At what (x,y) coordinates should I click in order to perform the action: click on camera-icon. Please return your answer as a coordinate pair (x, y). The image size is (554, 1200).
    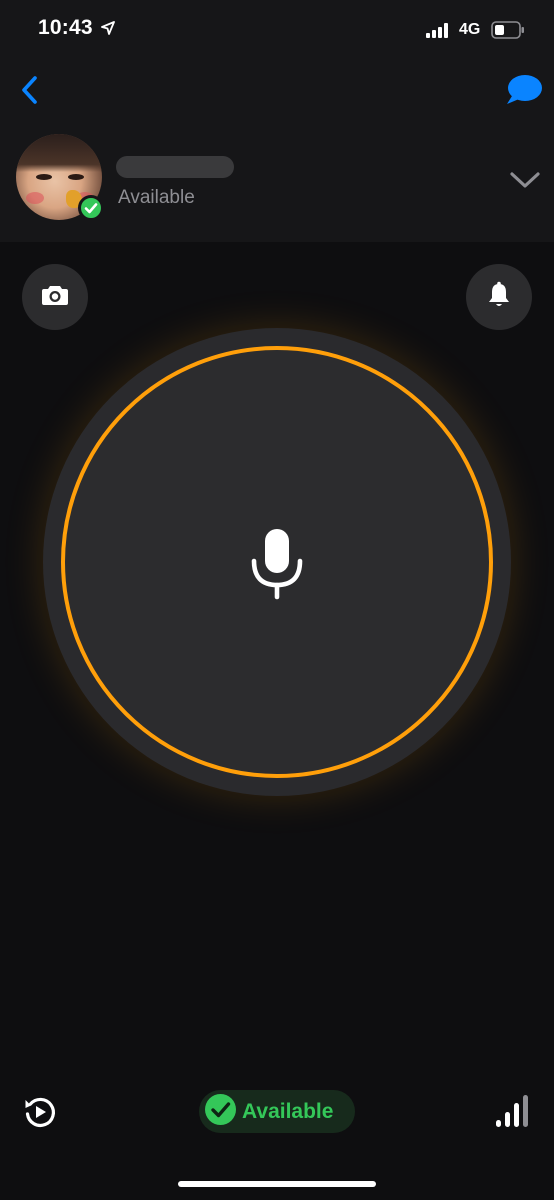
    Looking at the image, I should click on (55, 297).